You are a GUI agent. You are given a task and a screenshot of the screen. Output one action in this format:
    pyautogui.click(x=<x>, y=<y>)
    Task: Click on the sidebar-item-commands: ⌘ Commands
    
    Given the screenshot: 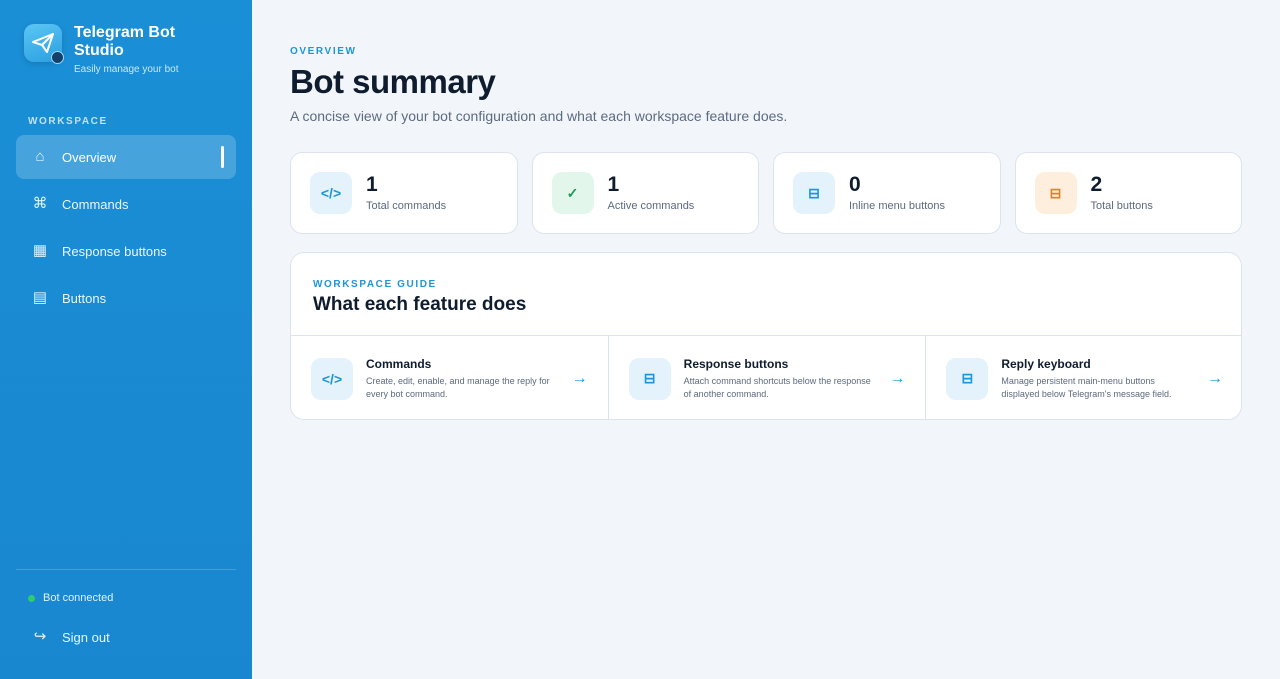 What is the action you would take?
    pyautogui.click(x=126, y=204)
    